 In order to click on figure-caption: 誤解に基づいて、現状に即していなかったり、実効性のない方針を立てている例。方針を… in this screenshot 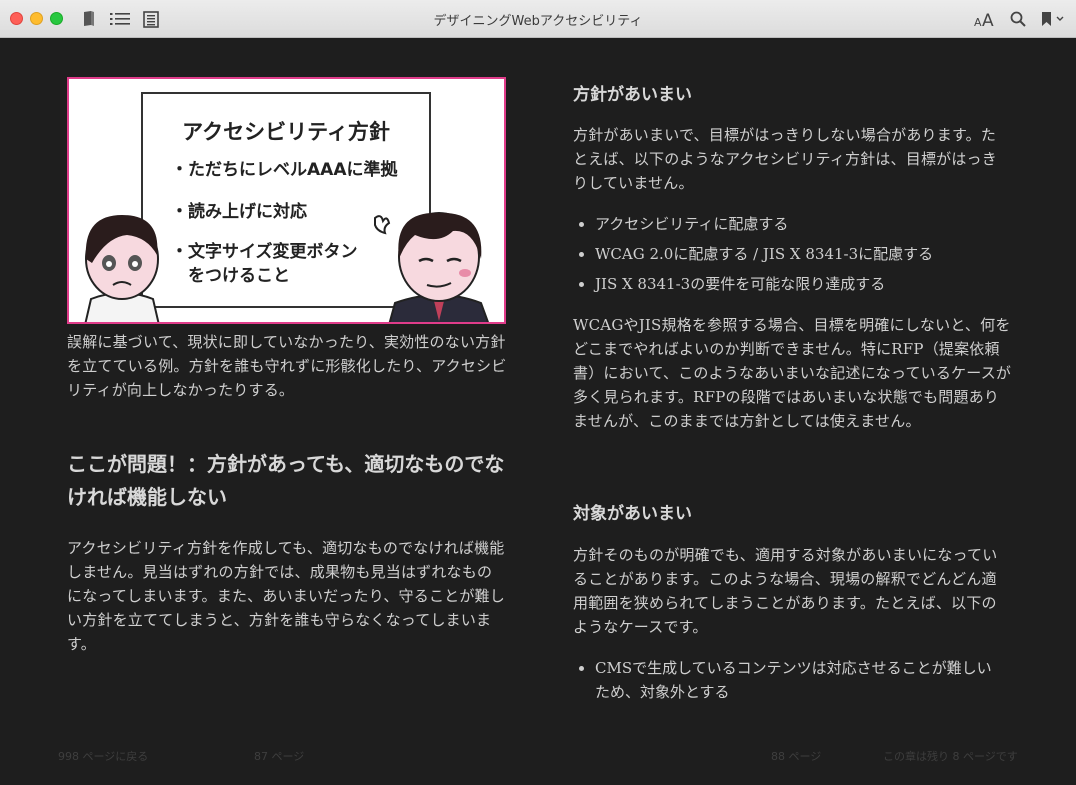, I will do `click(287, 366)`.